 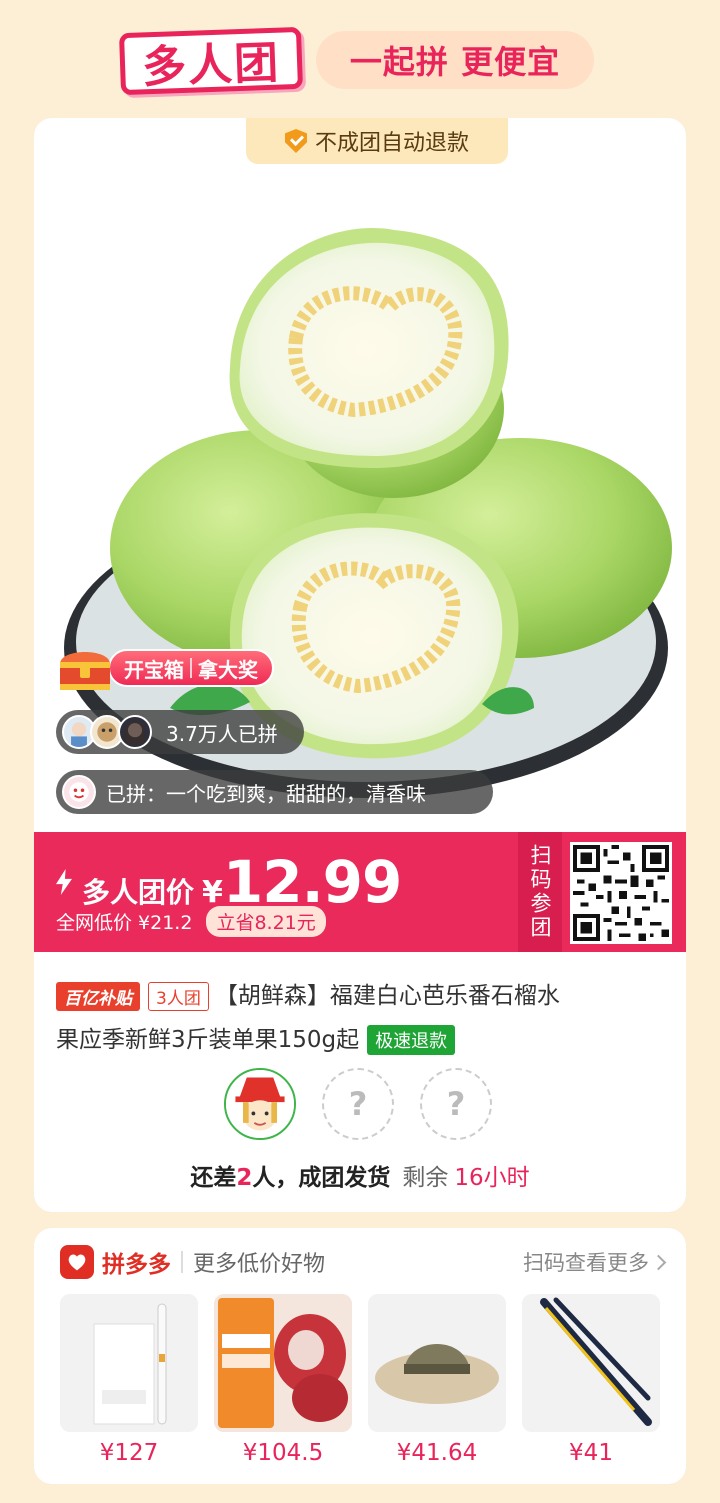 What do you see at coordinates (437, 1453) in the screenshot?
I see `goods-price: ¥41.64` at bounding box center [437, 1453].